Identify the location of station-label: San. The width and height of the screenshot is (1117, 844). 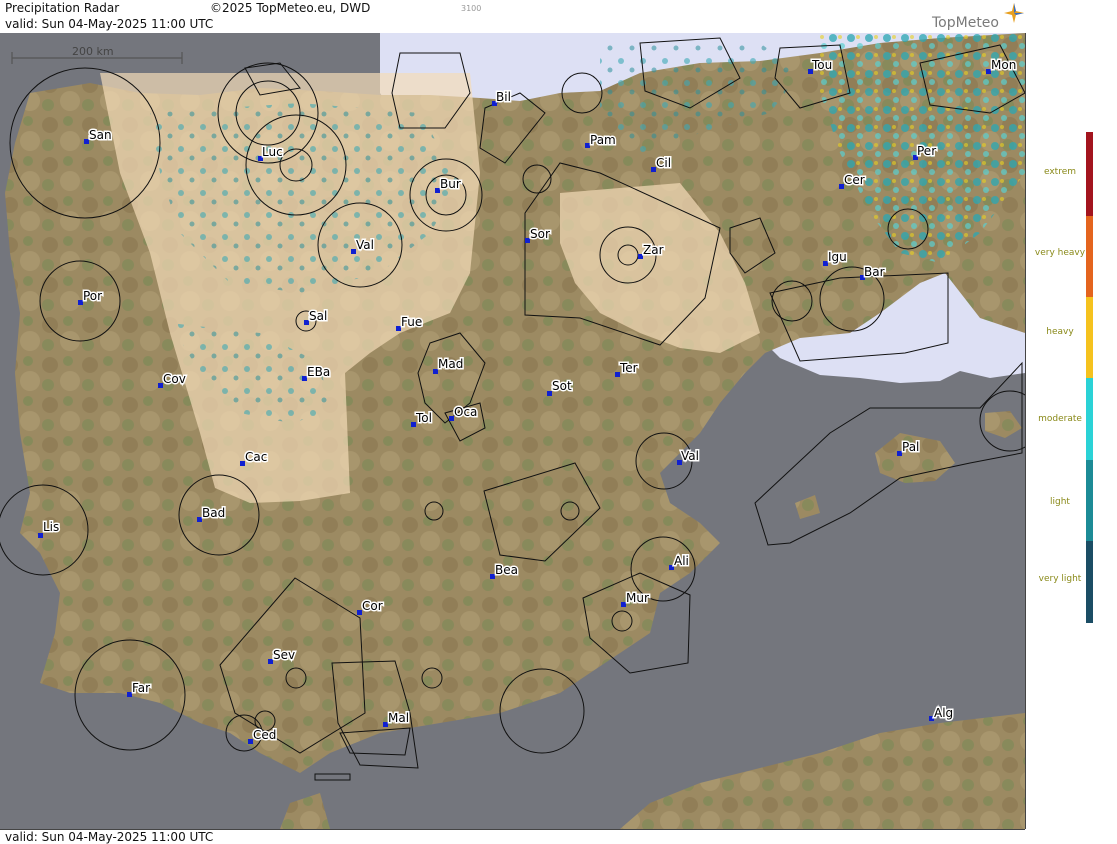
(100, 135).